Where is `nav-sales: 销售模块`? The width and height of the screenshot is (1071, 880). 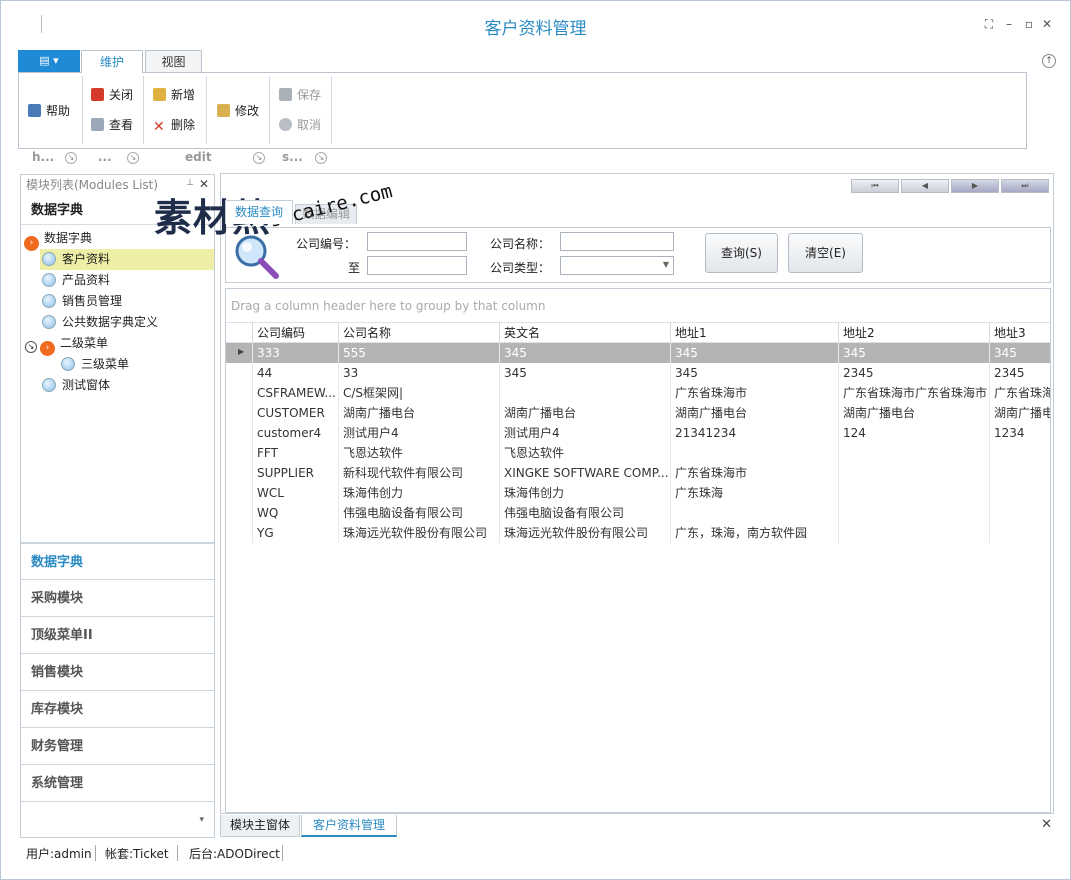 nav-sales: 销售模块 is located at coordinates (117, 671).